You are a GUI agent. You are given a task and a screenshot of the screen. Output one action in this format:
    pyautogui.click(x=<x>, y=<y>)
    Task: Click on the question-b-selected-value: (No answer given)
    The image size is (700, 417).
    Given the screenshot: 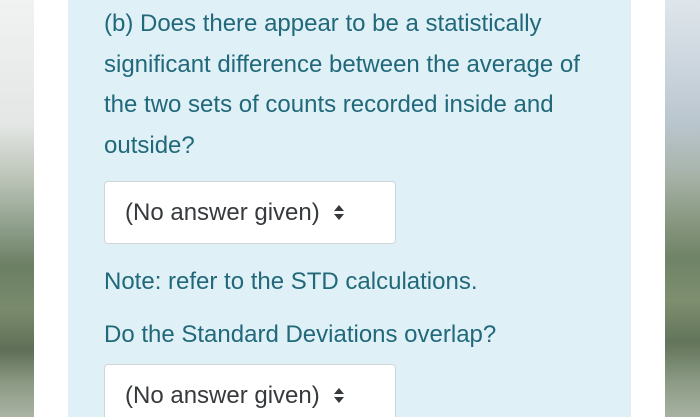 What is the action you would take?
    pyautogui.click(x=222, y=212)
    